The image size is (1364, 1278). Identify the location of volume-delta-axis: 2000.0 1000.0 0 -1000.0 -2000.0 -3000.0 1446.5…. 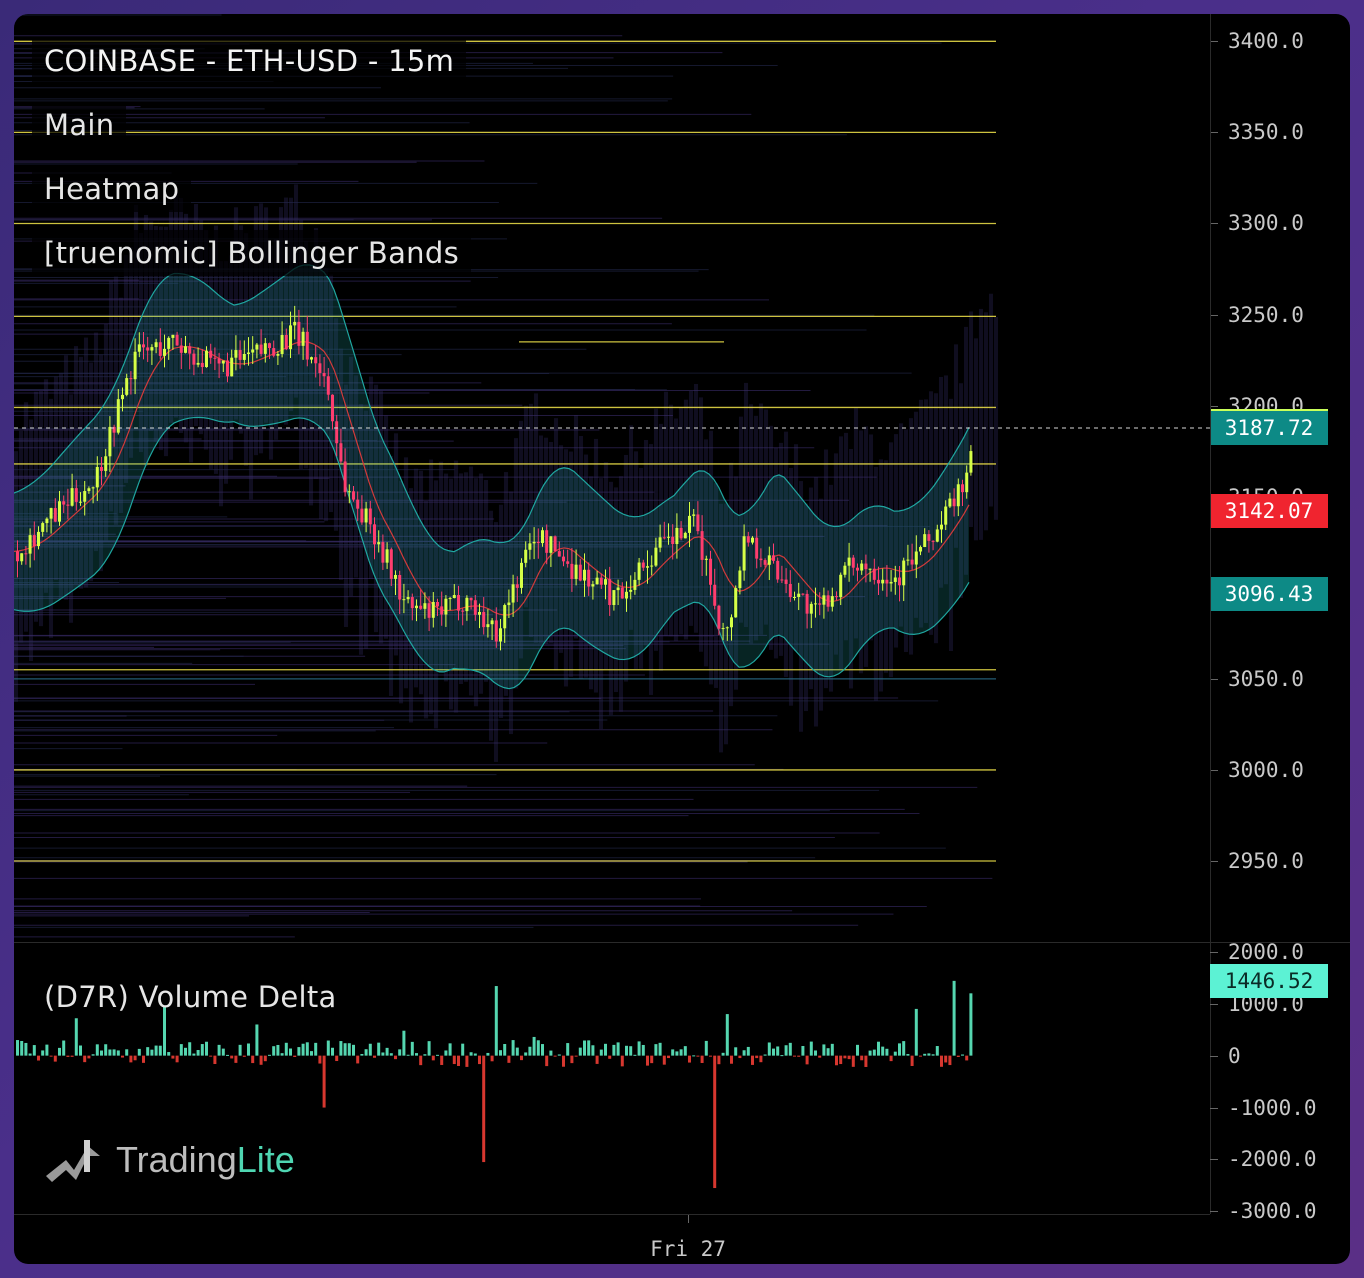
(1280, 1081).